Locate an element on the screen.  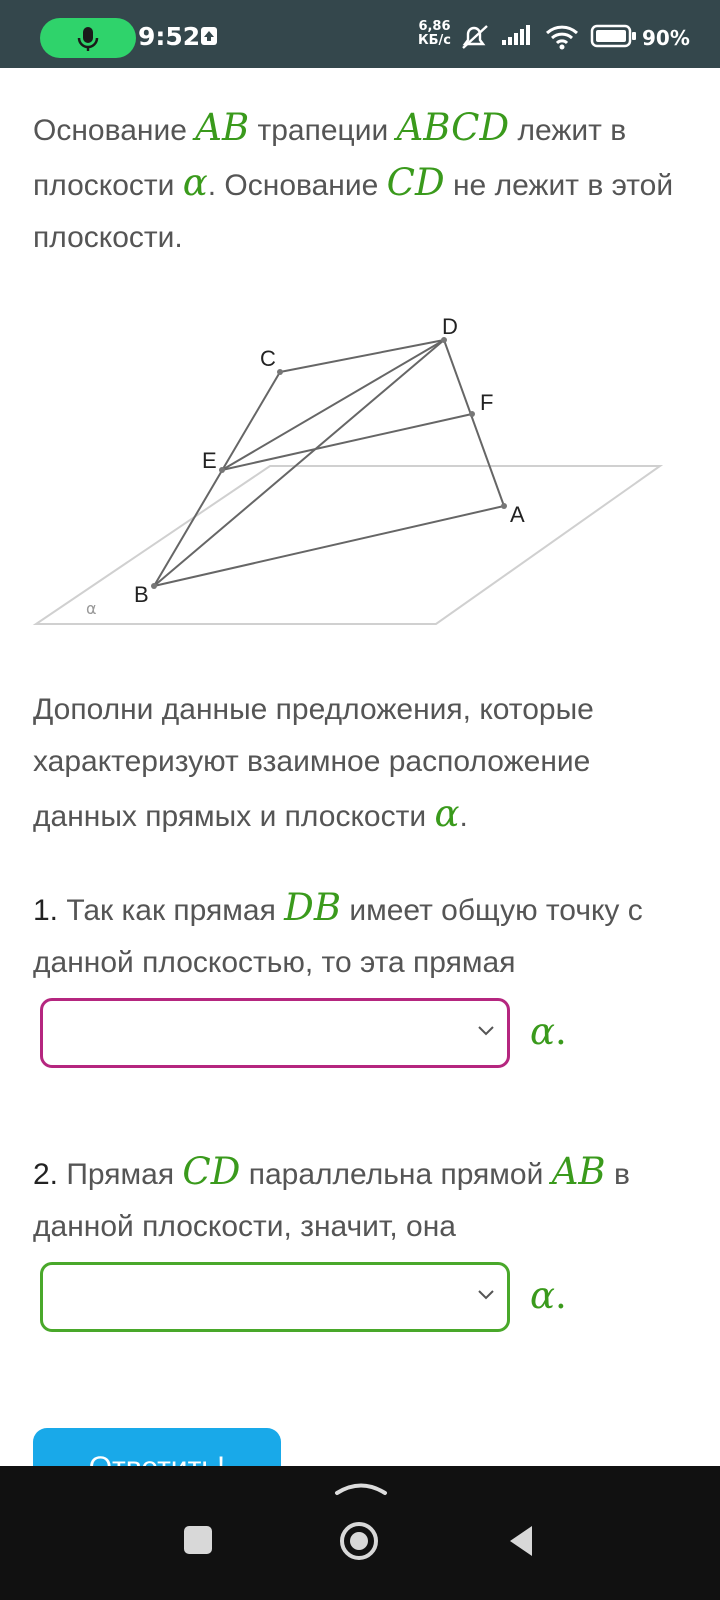
label-F: F is located at coordinates (486, 402).